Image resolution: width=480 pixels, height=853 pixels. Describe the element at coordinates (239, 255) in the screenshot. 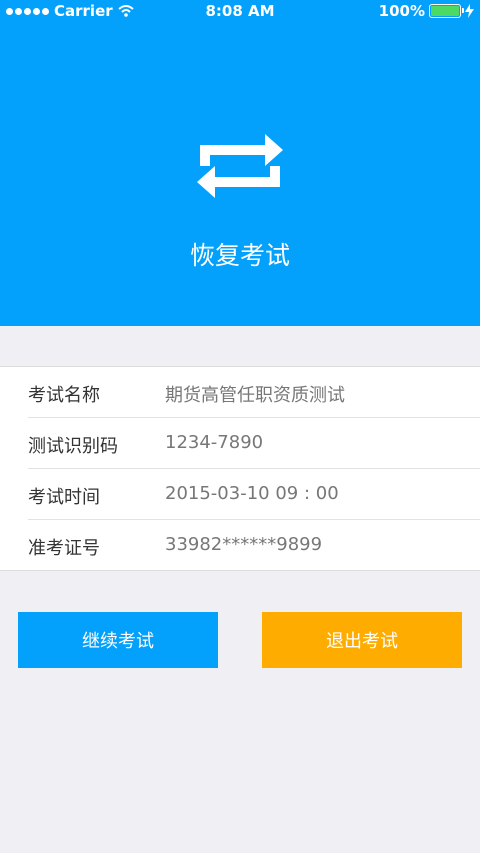

I see `page-title: 恢复考试` at that location.